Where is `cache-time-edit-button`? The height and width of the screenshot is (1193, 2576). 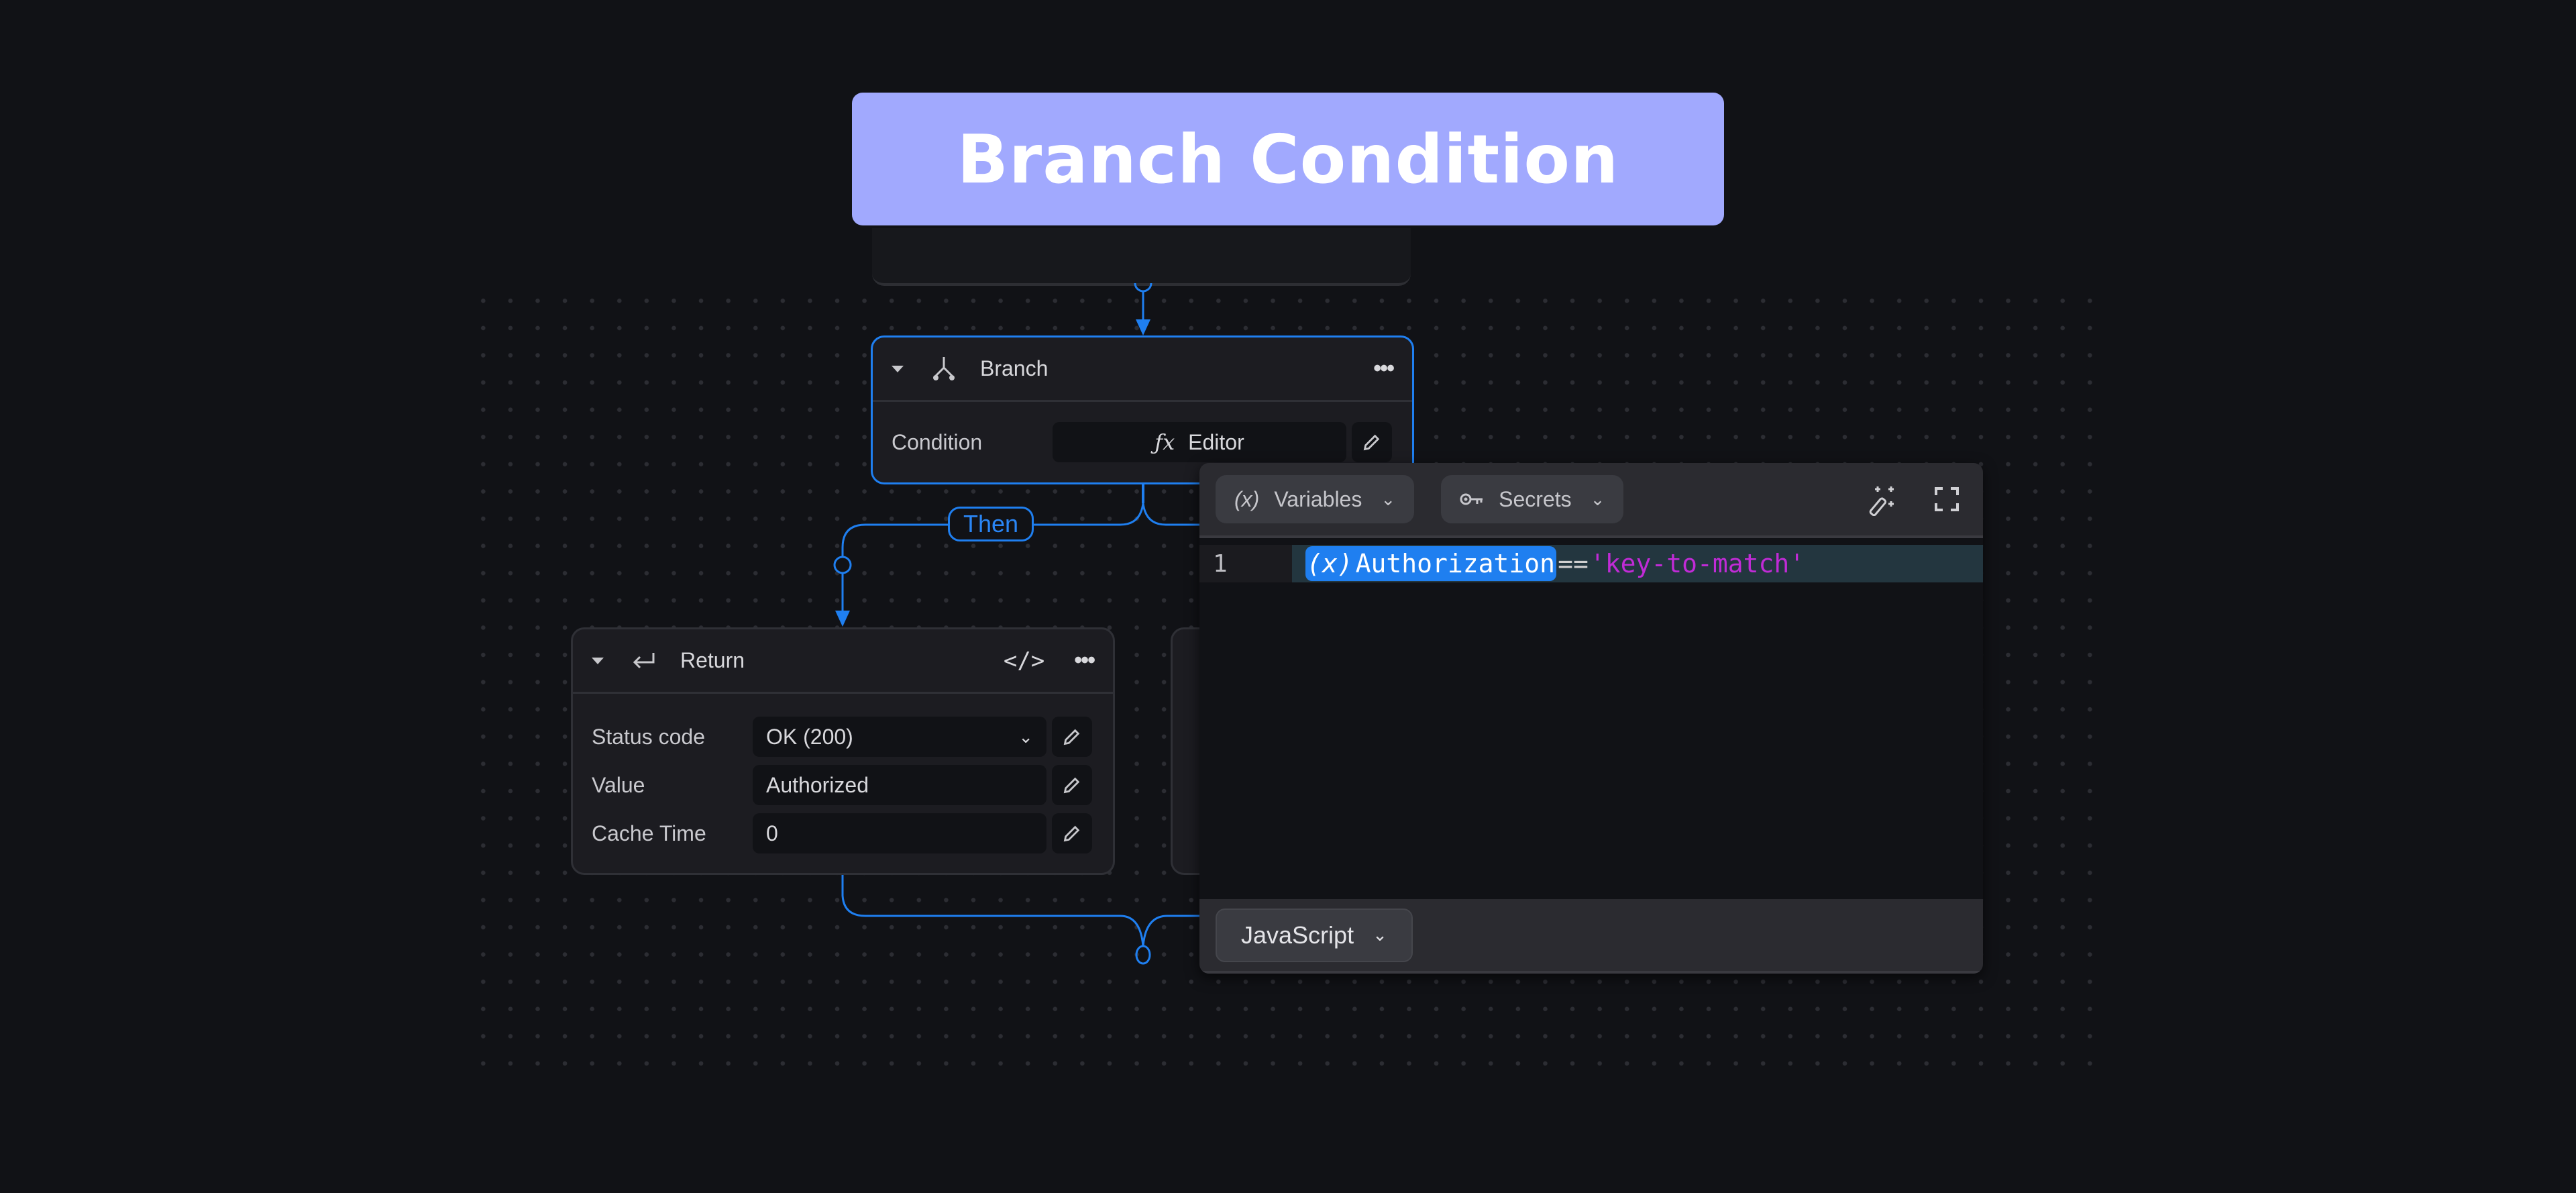
cache-time-edit-button is located at coordinates (1072, 833).